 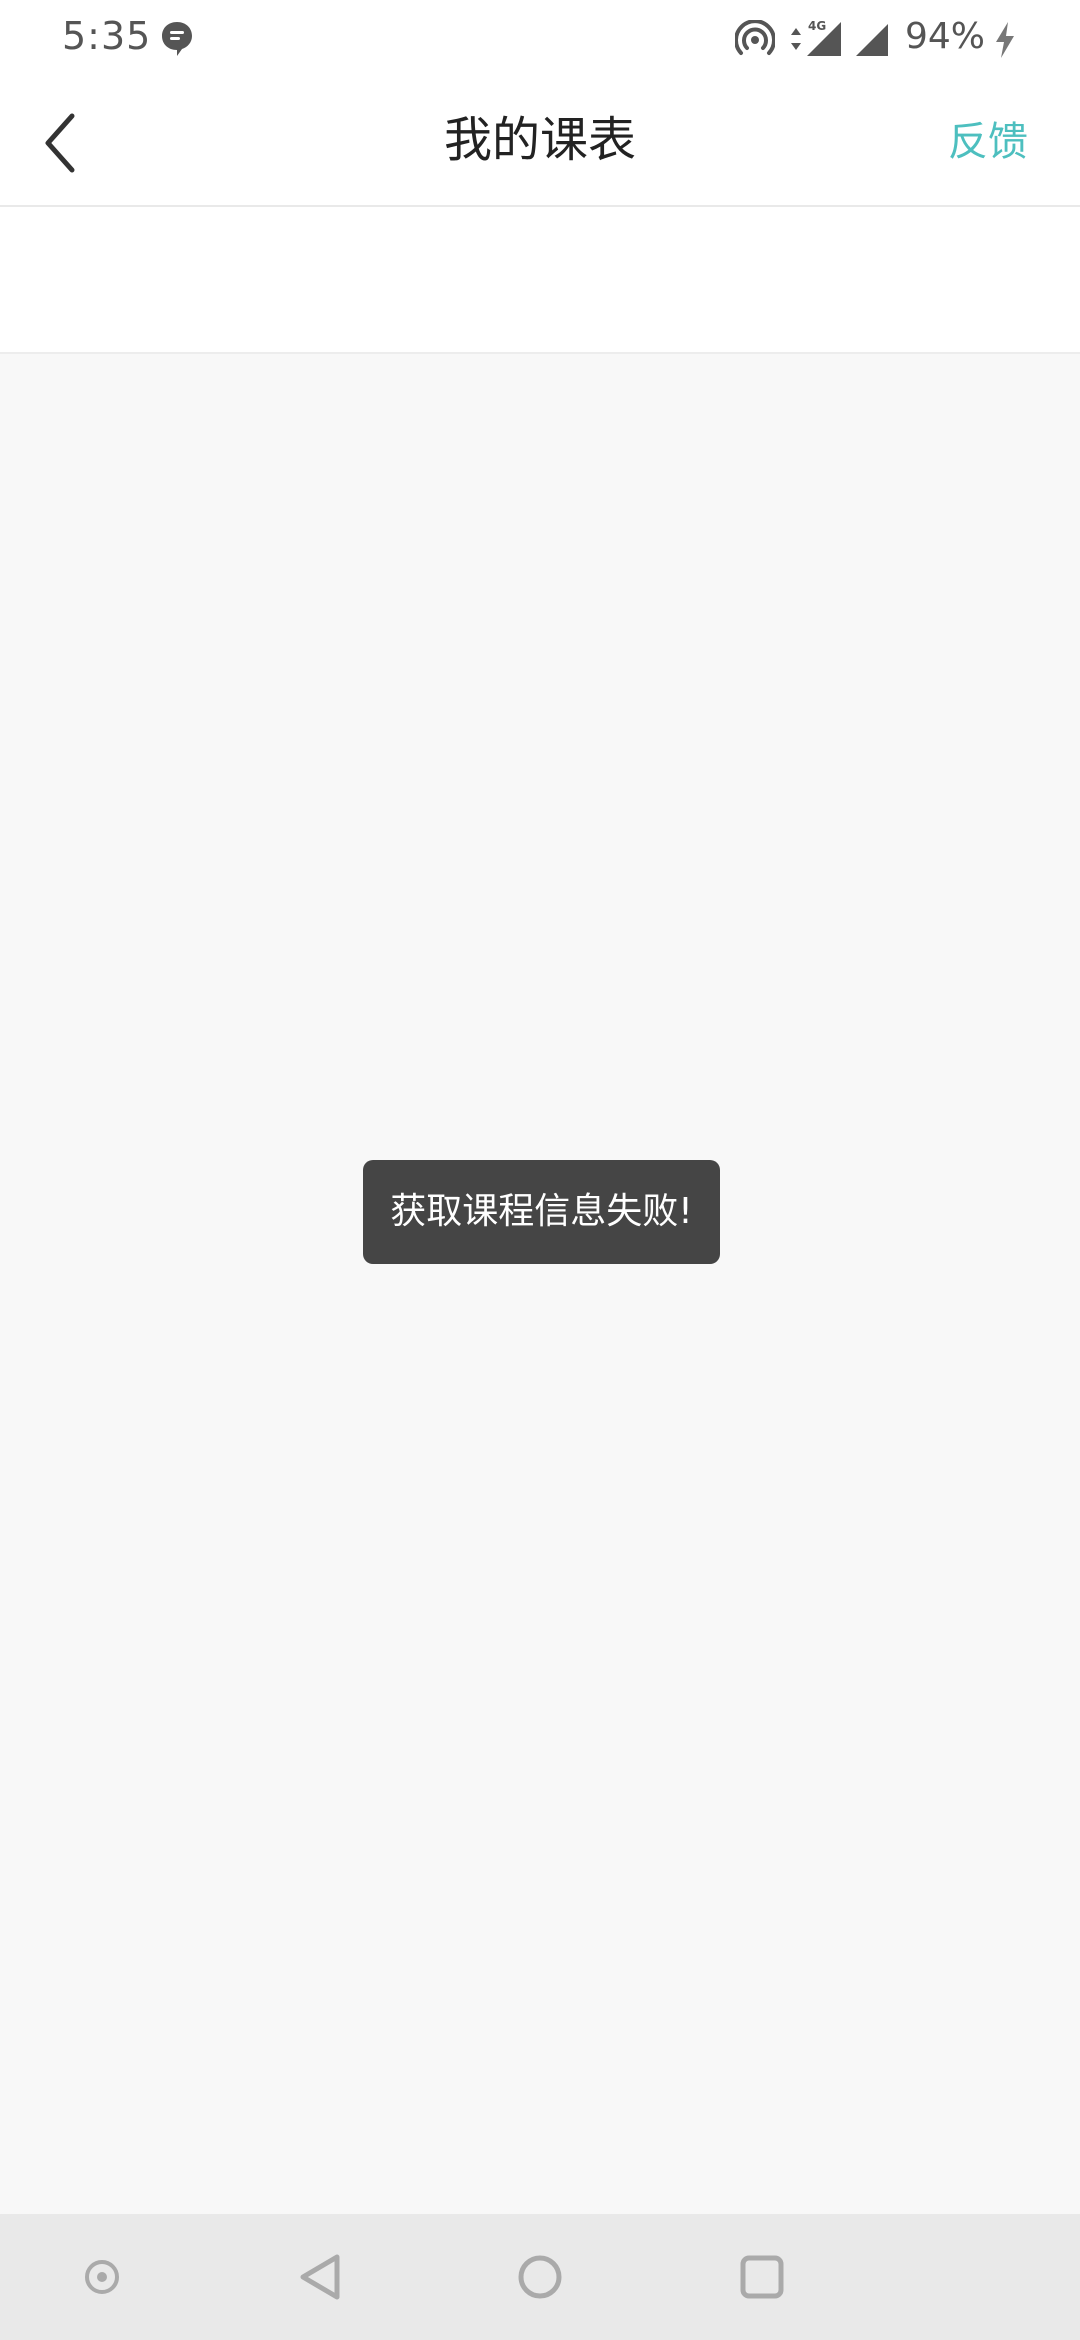 I want to click on app-header: 我的课表 反馈, so click(x=540, y=142).